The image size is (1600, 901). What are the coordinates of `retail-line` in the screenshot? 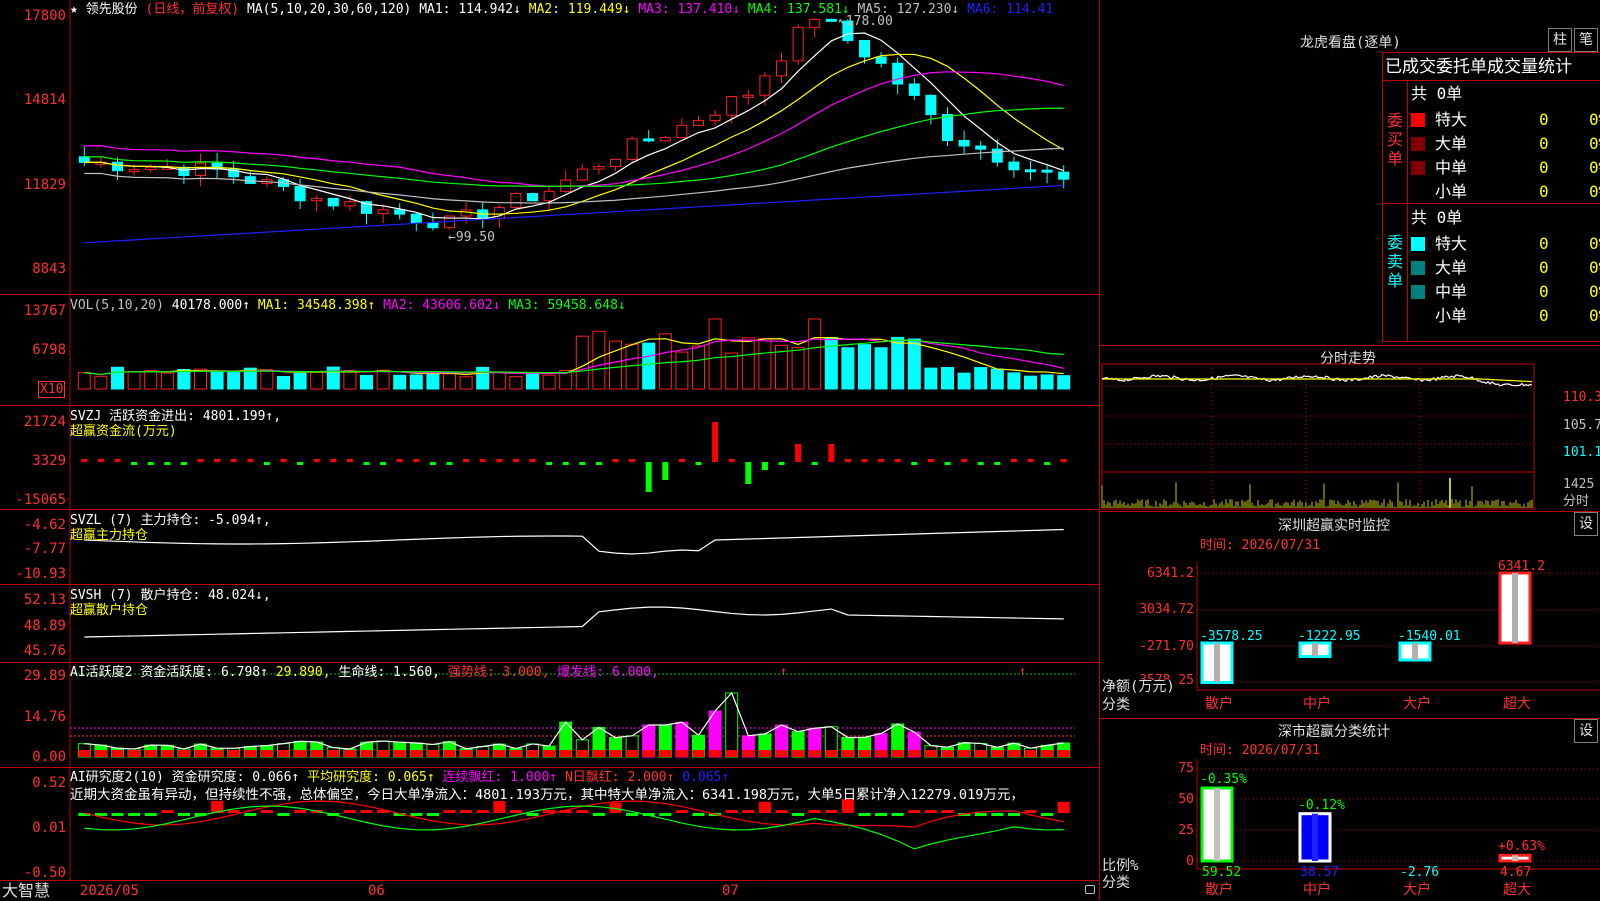 It's located at (574, 622).